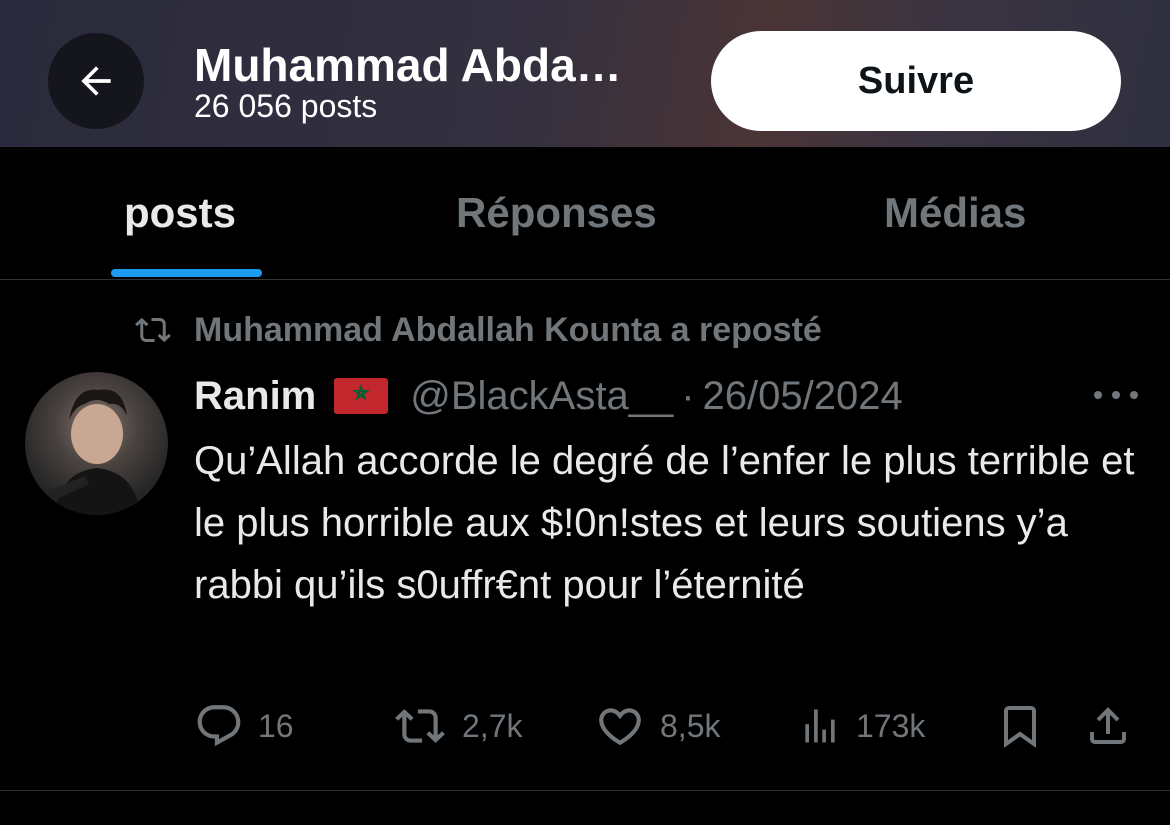  Describe the element at coordinates (420, 726) in the screenshot. I see `retweet-icon` at that location.